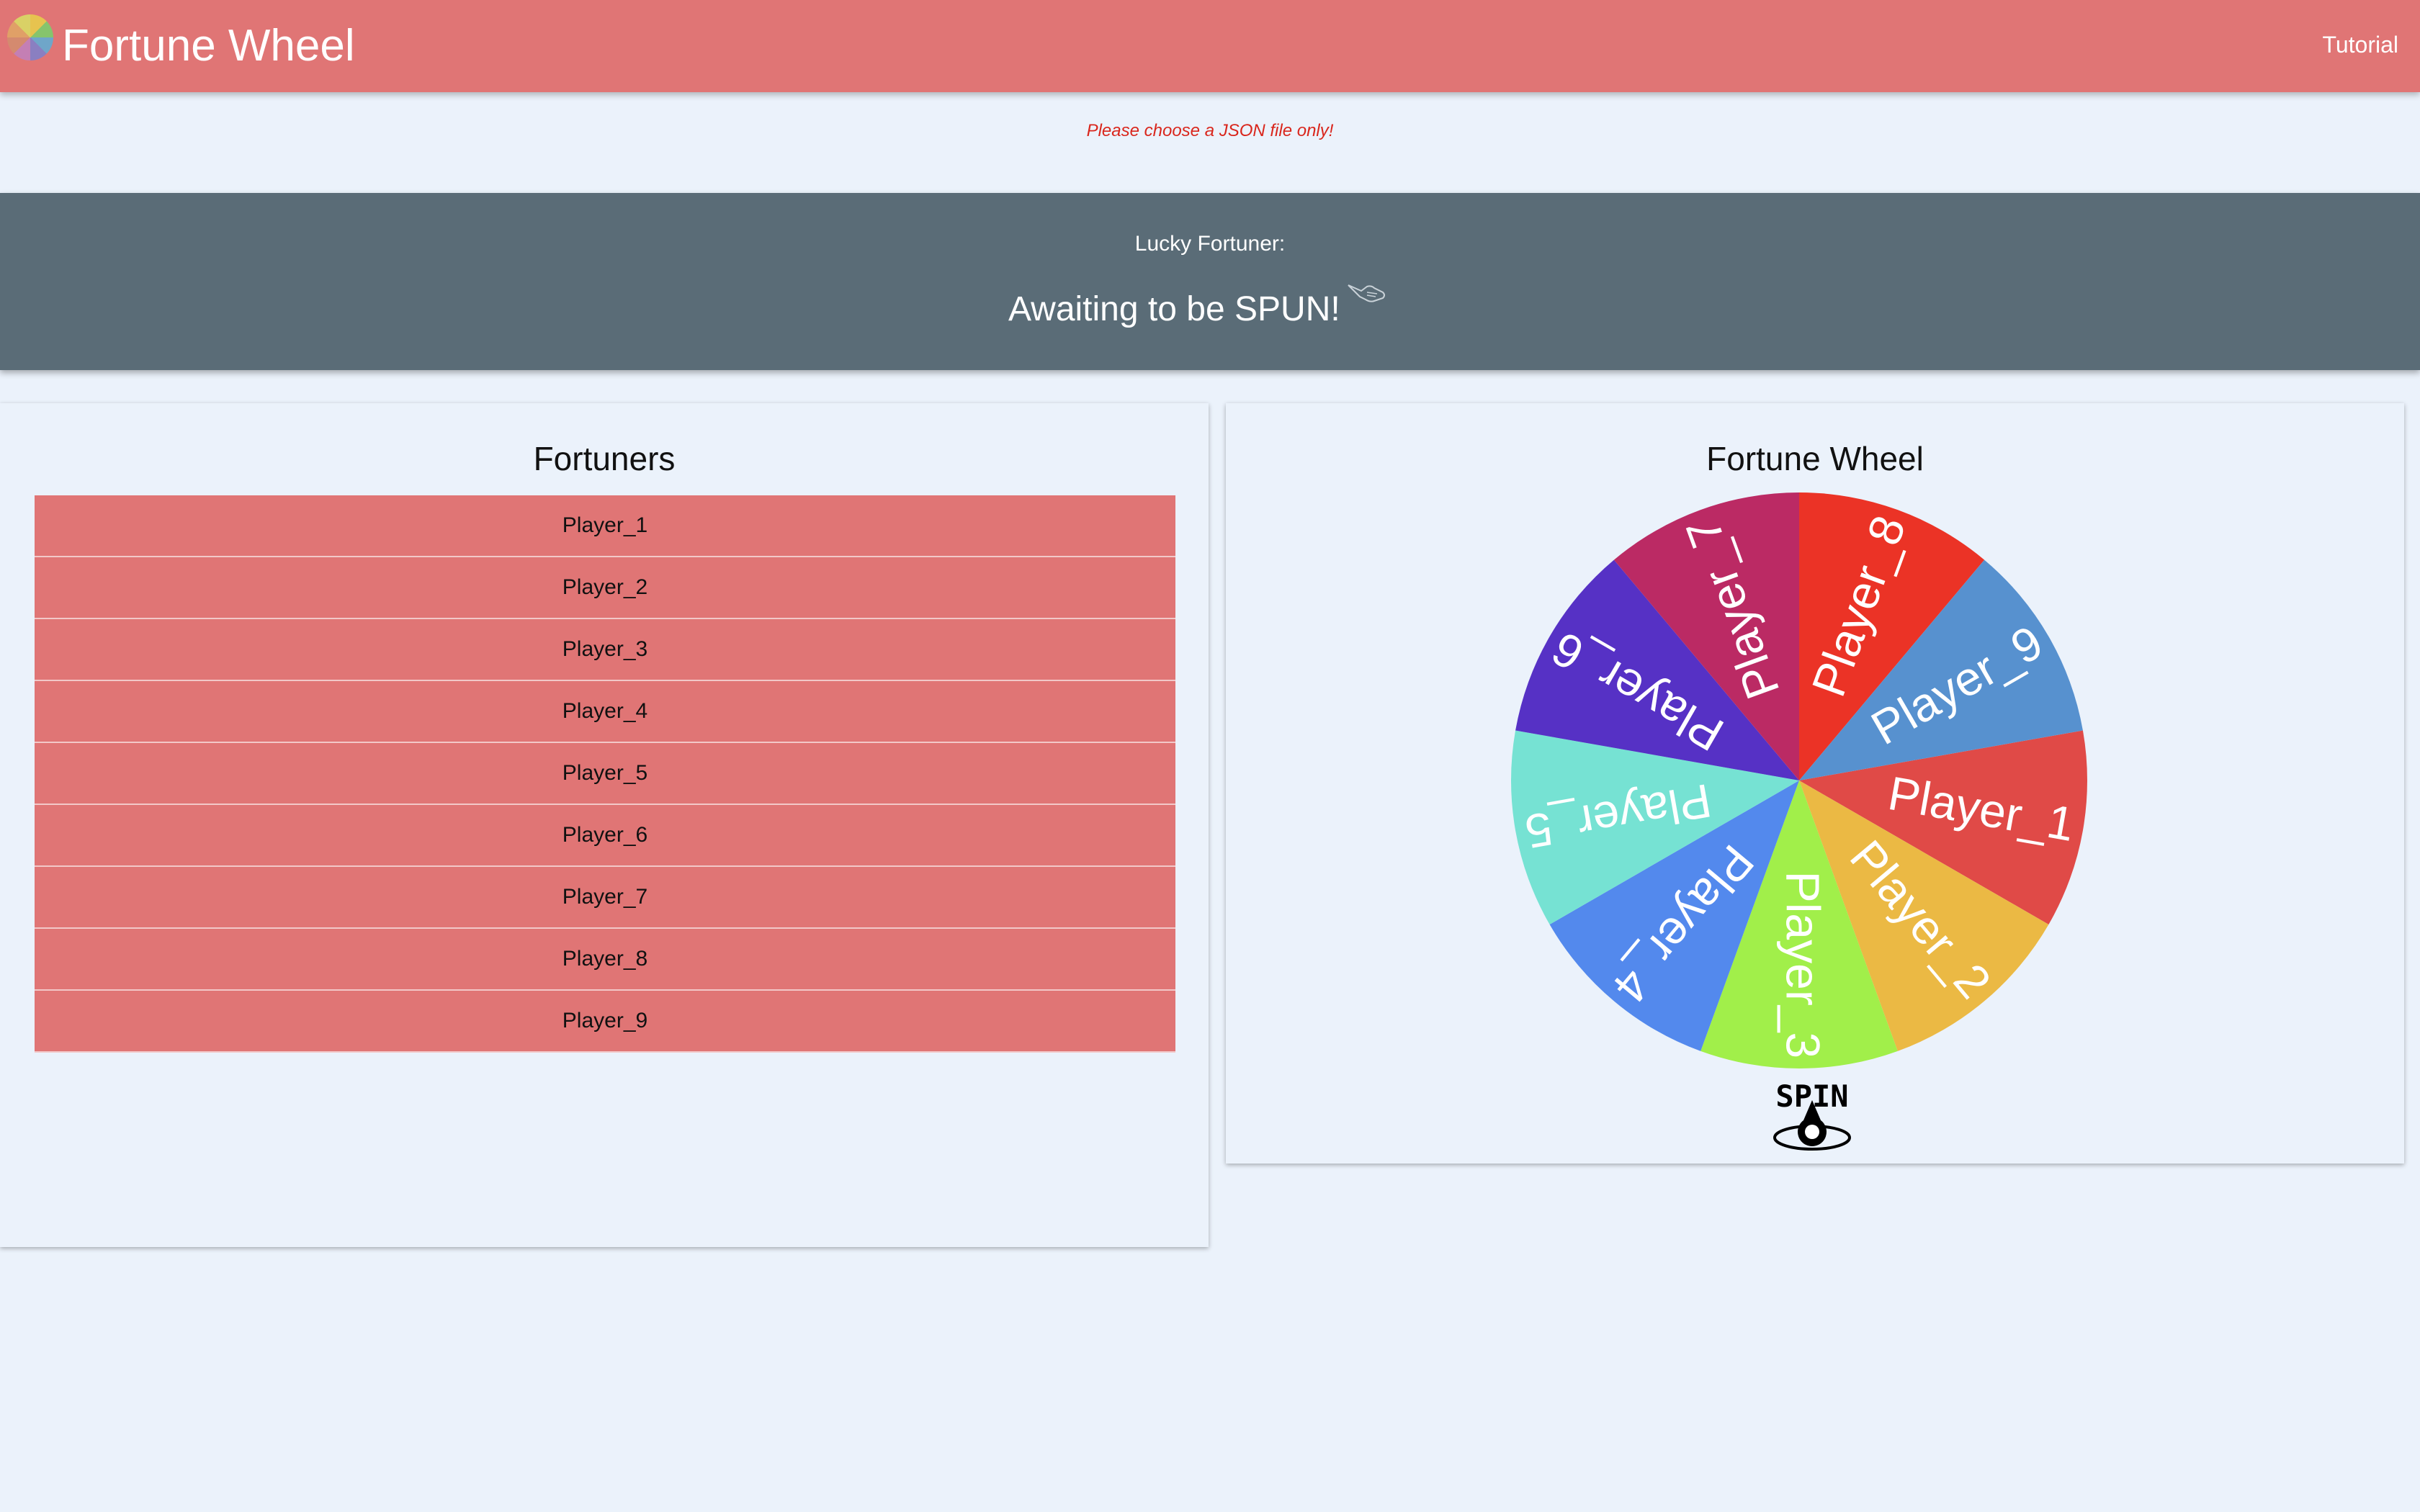  What do you see at coordinates (1210, 46) in the screenshot?
I see `navbar: Fortune Wheel Tutorial` at bounding box center [1210, 46].